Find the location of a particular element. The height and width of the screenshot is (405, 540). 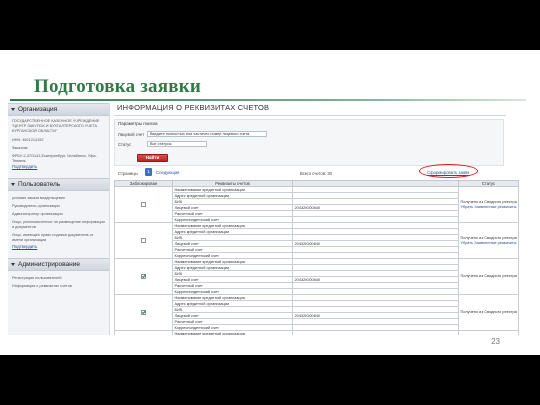

pager-label: Страницы is located at coordinates (128, 173).